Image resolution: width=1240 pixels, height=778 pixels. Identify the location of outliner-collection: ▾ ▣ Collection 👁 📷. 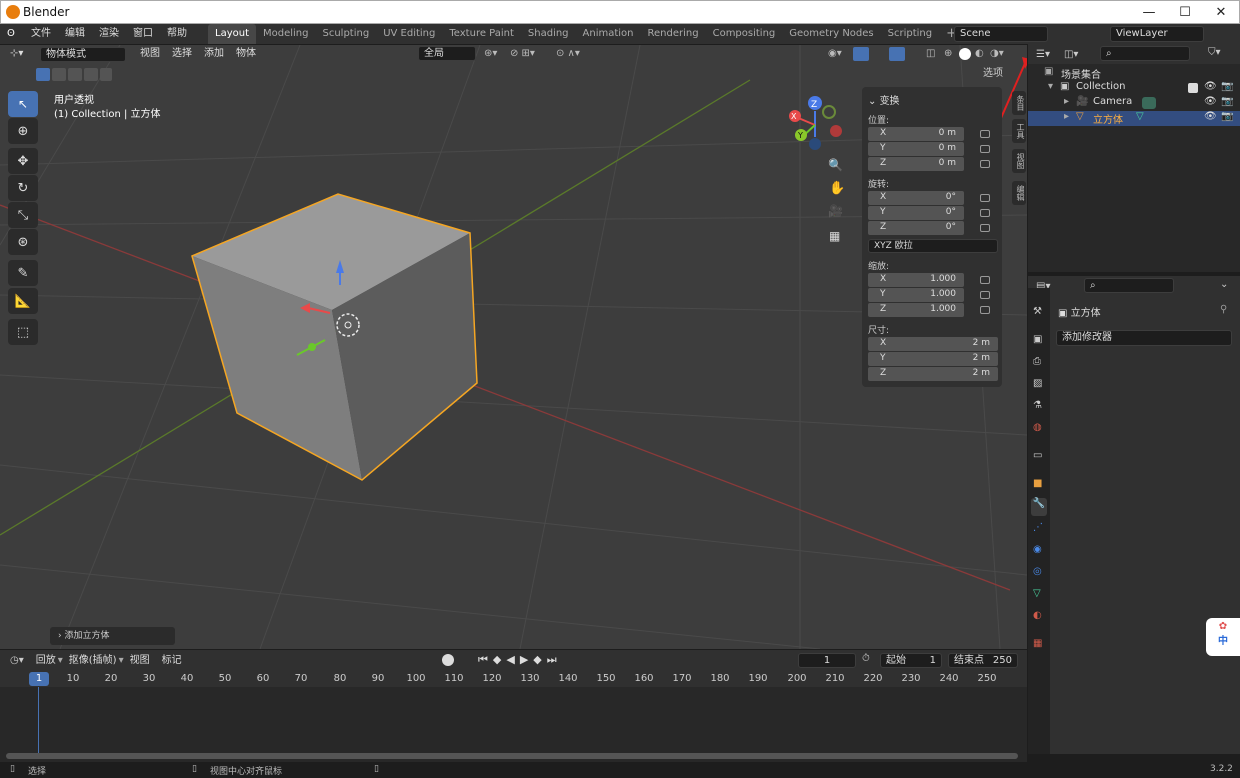
(1134, 88).